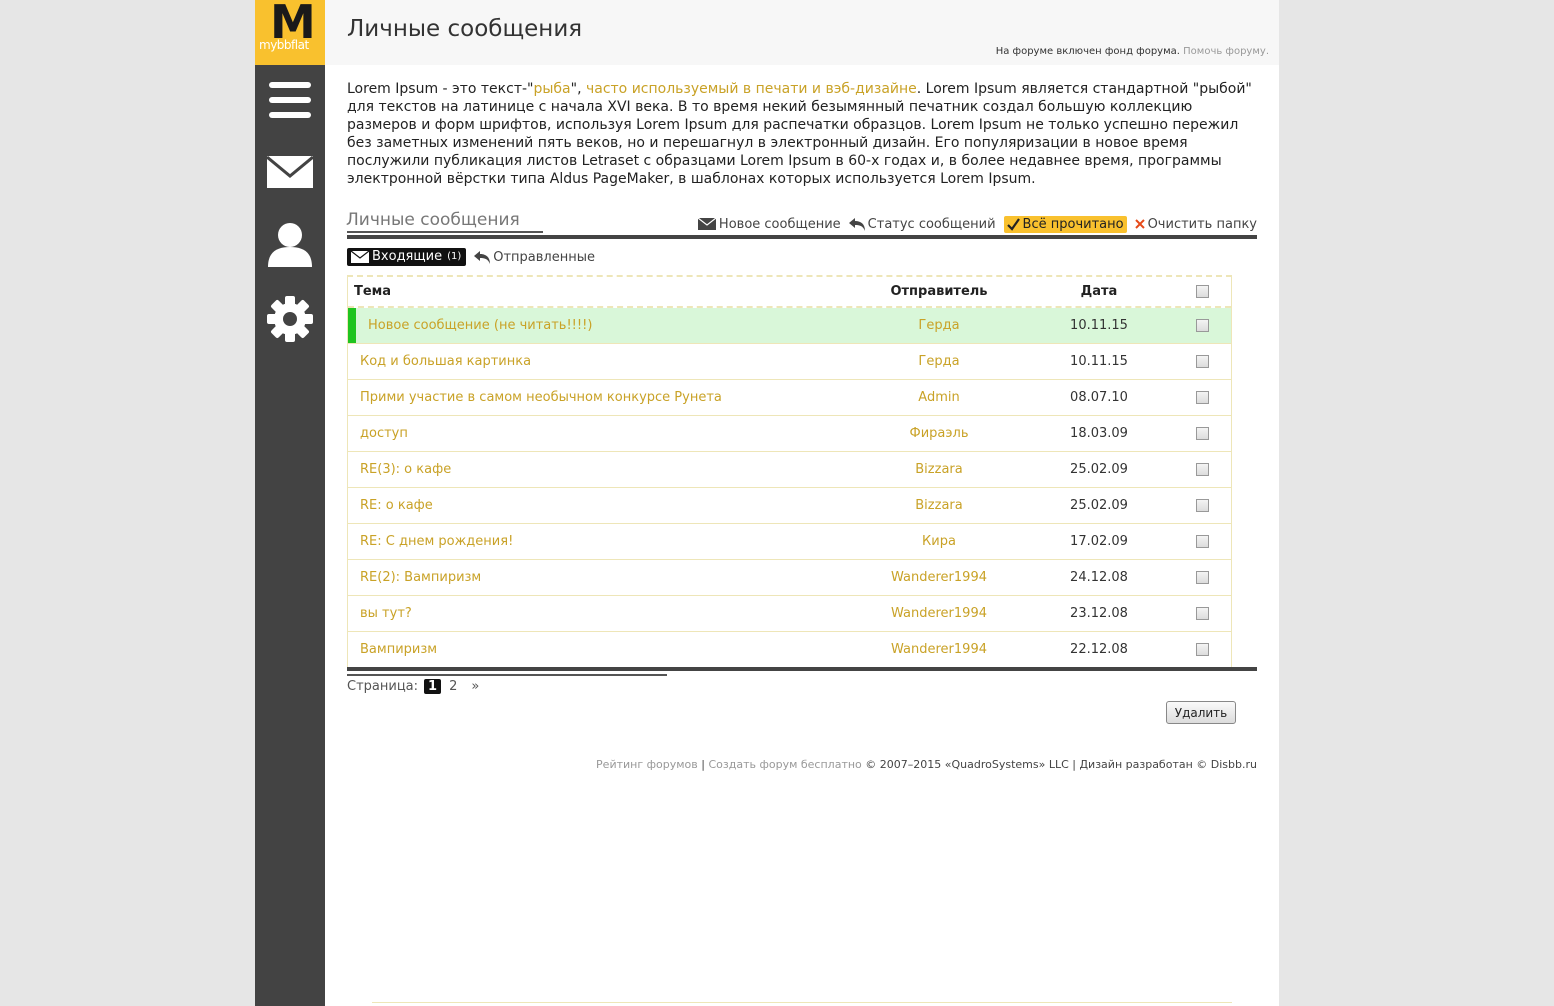 This screenshot has height=1006, width=1554. Describe the element at coordinates (1139, 224) in the screenshot. I see `close-icon` at that location.